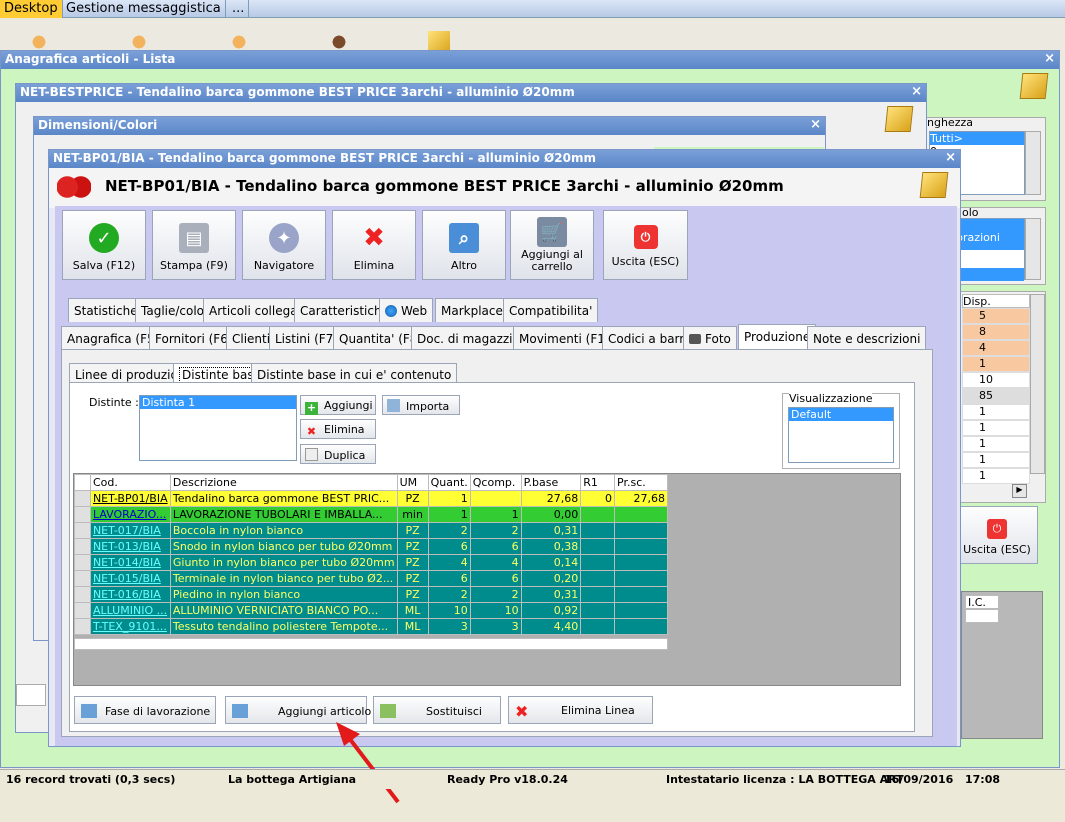 The height and width of the screenshot is (822, 1065). Describe the element at coordinates (412, 514) in the screenshot. I see `table-cell: min` at that location.